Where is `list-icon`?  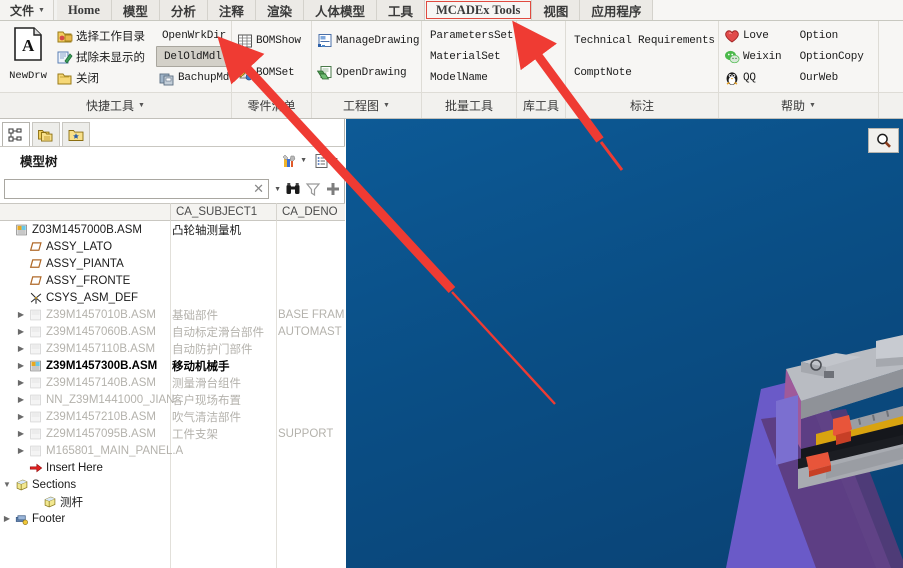
list-icon is located at coordinates (322, 161).